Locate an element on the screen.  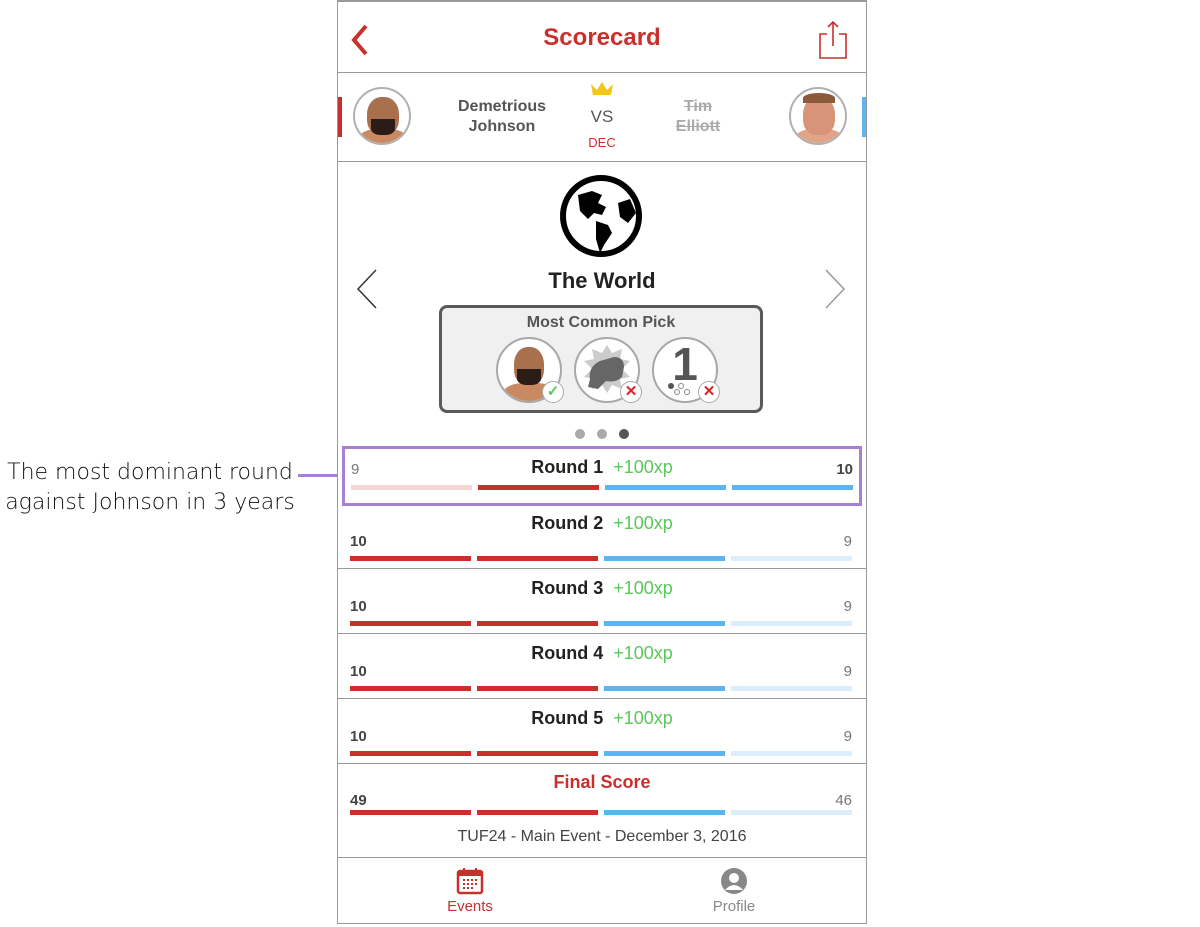
group-name: The World is located at coordinates (602, 280).